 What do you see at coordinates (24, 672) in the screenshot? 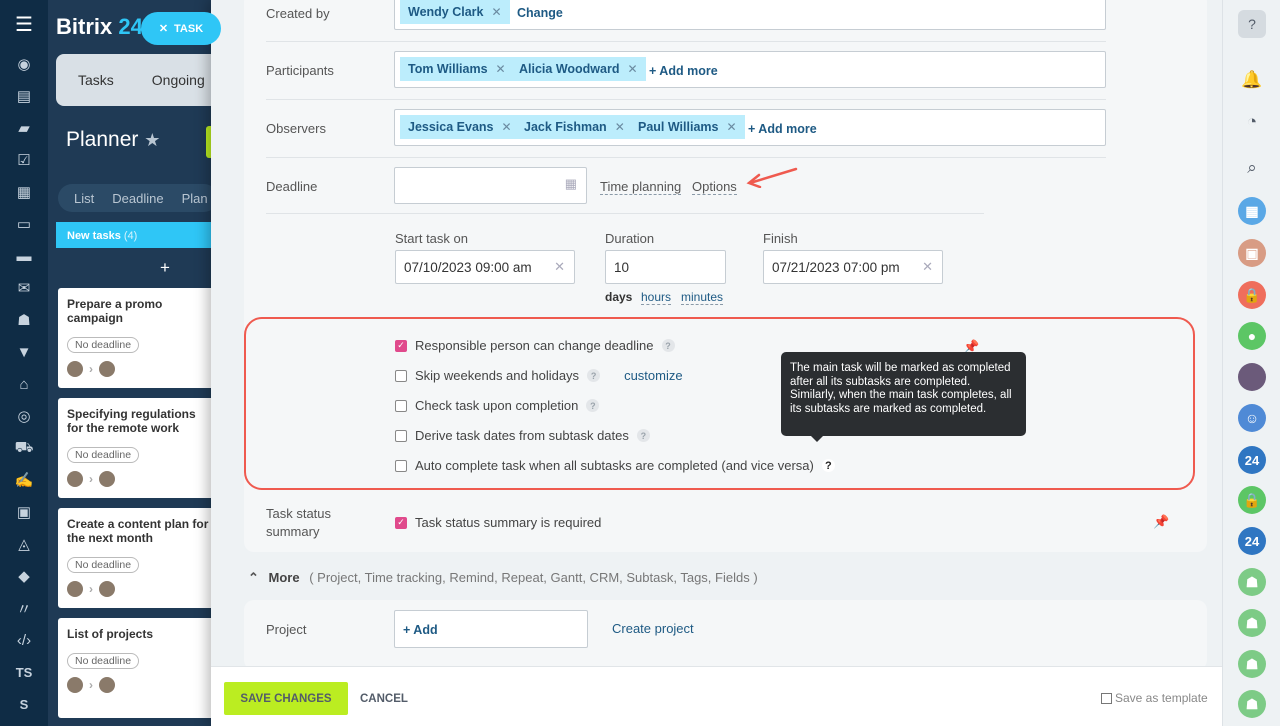
I see `nav-ts: TS` at bounding box center [24, 672].